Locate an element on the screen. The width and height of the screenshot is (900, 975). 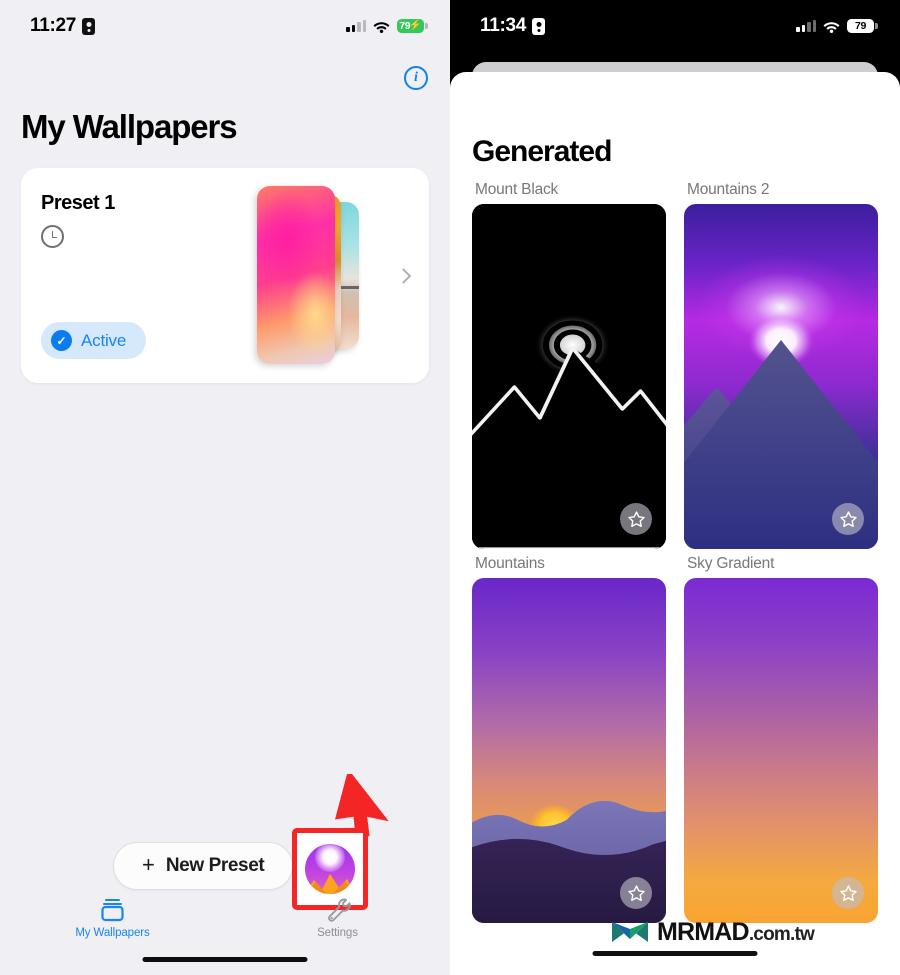
sidebar-item-my-wallpapers: My Wallpapers is located at coordinates (112, 918).